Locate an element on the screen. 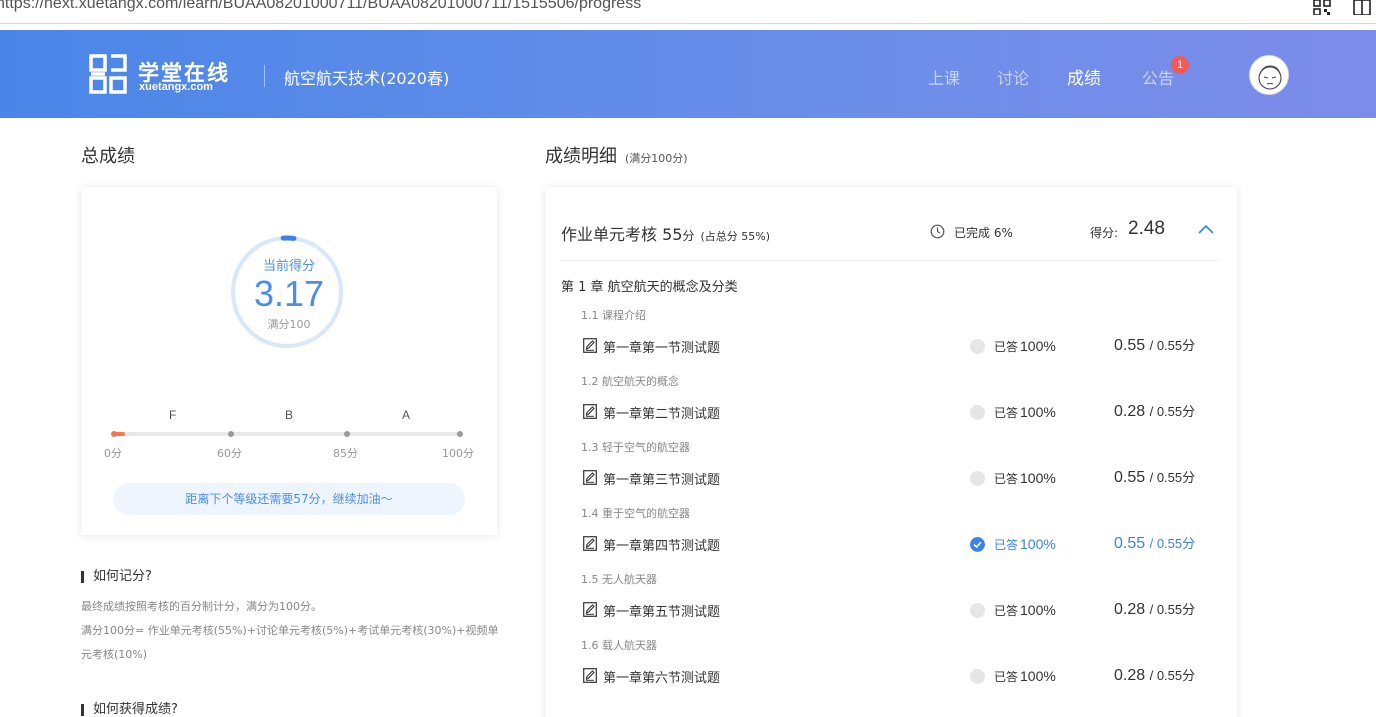  completion-label: 已完成 is located at coordinates (972, 233).